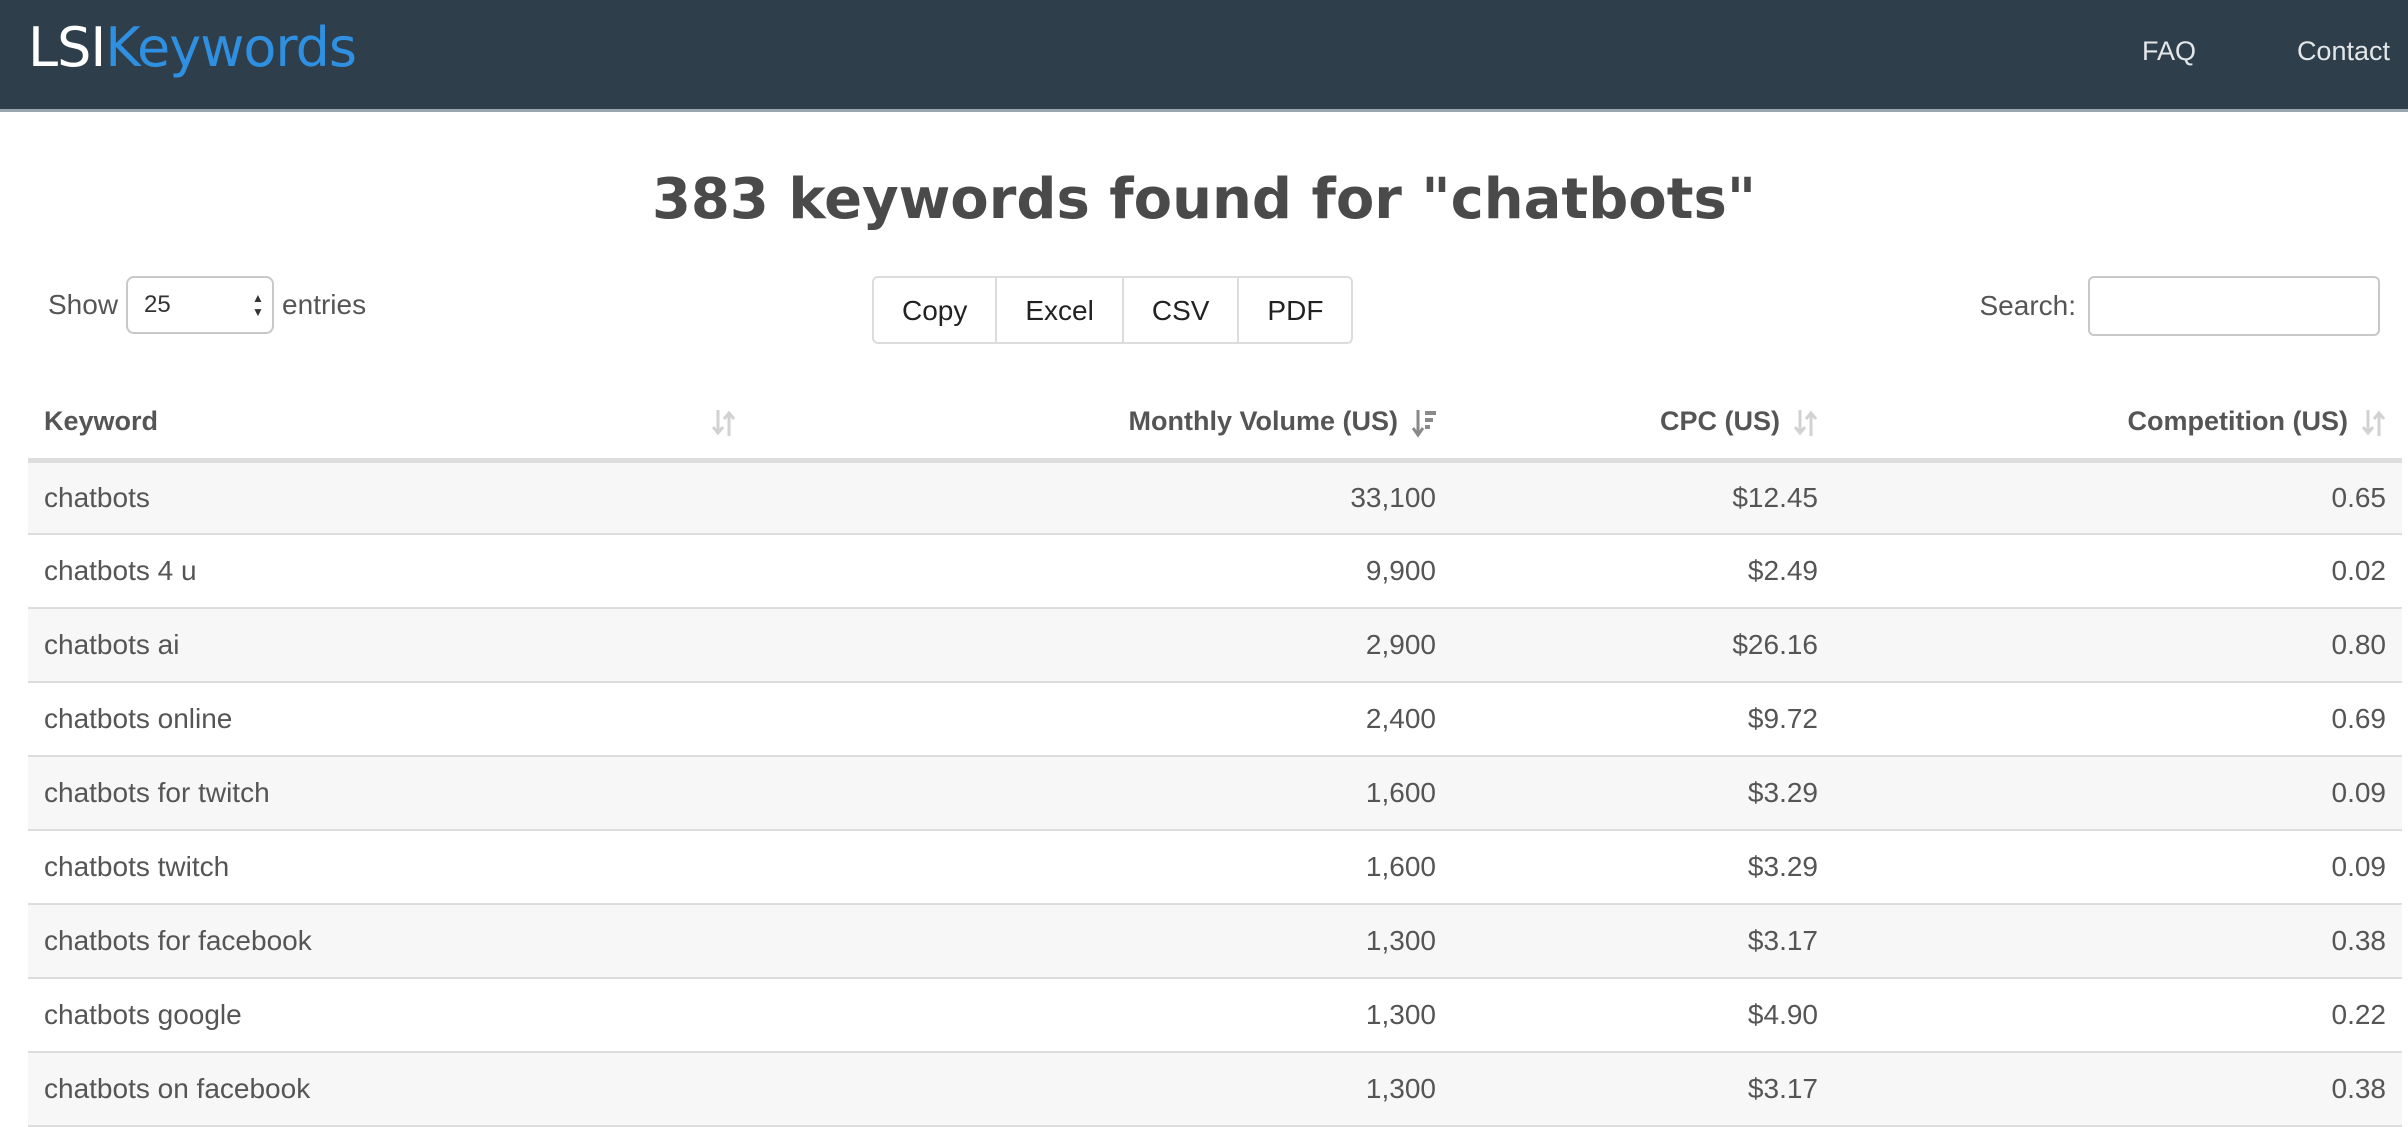  I want to click on nav-faq-link: FAQ, so click(2169, 51).